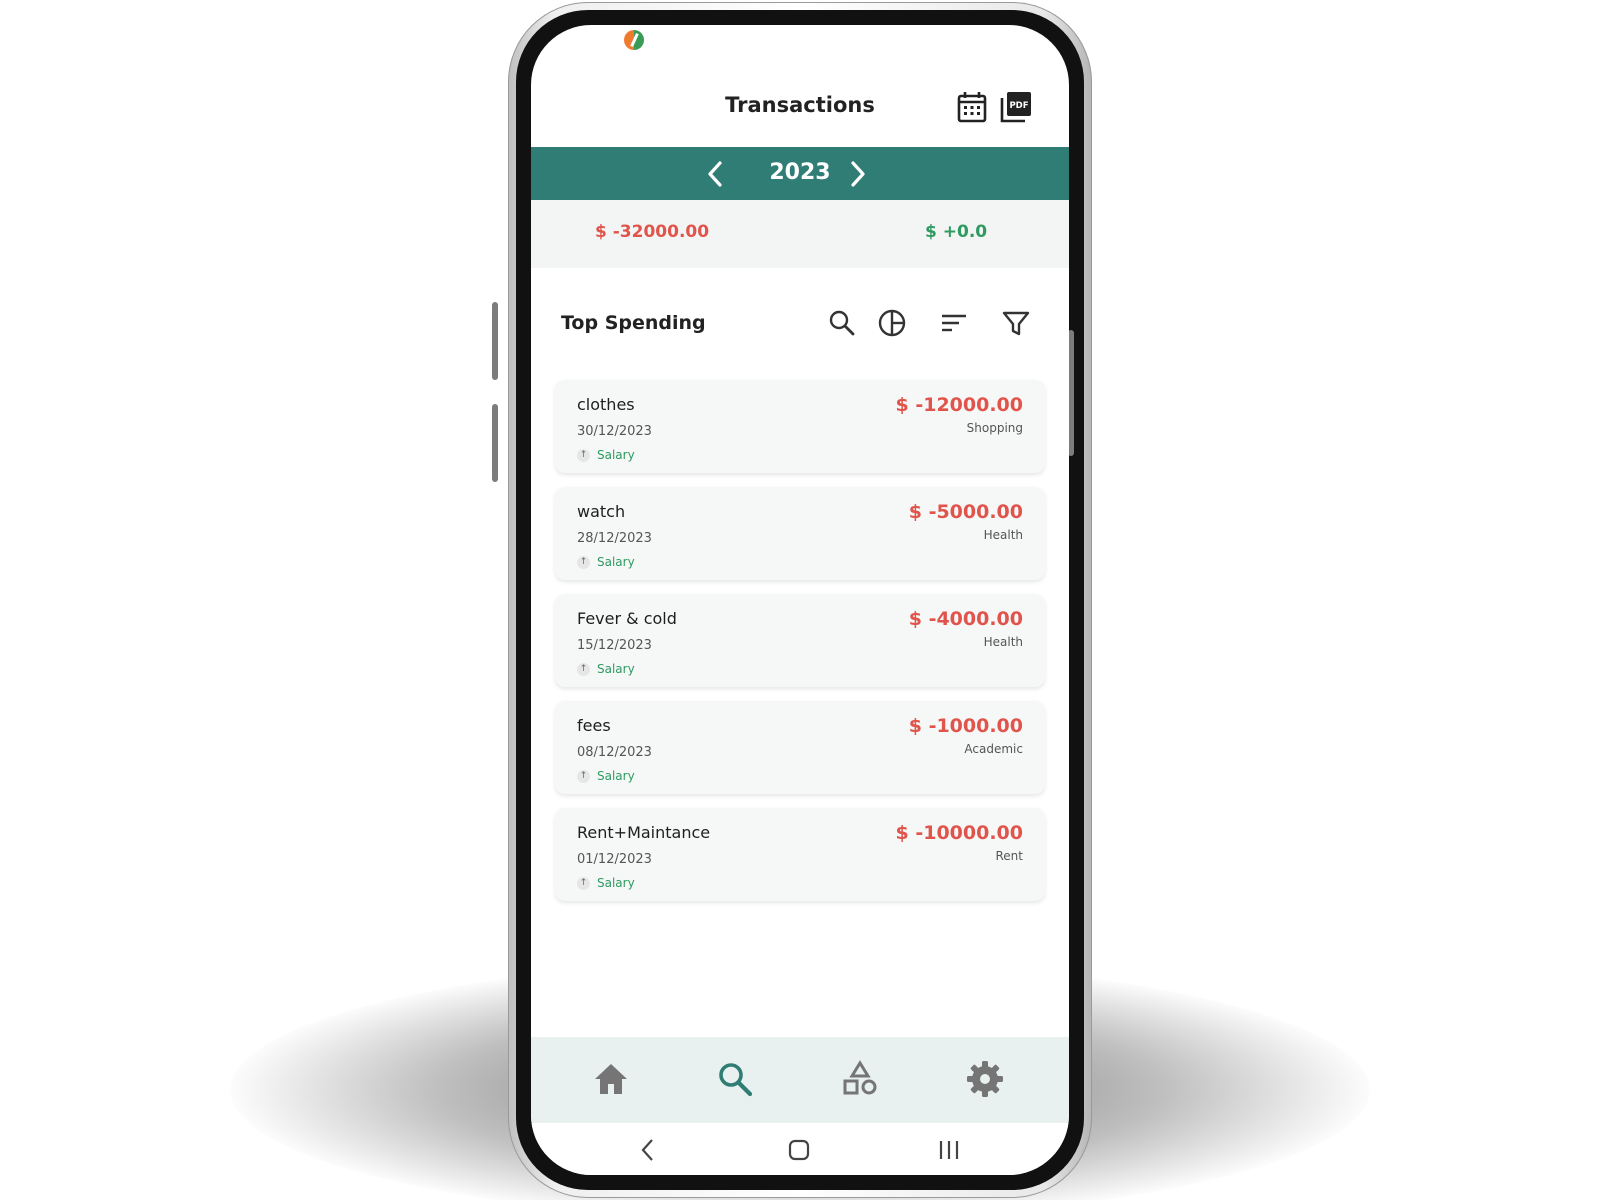 The width and height of the screenshot is (1600, 1200). What do you see at coordinates (954, 323) in the screenshot?
I see `sort-icon` at bounding box center [954, 323].